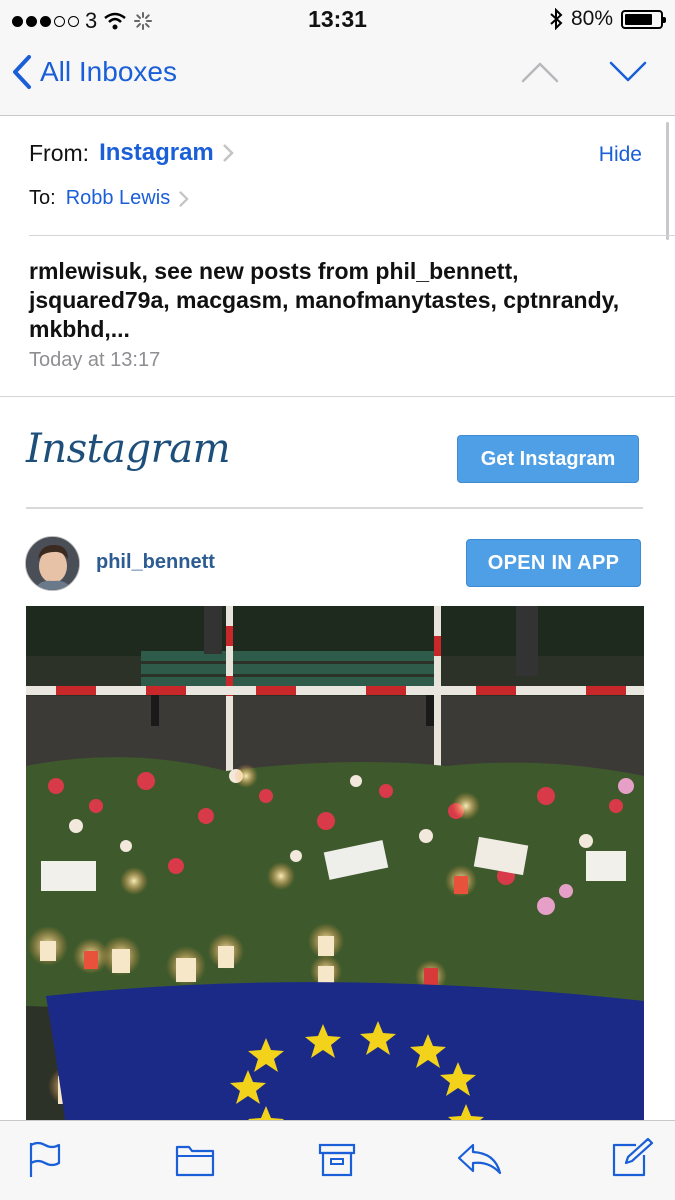  I want to click on status-right: 80%, so click(607, 19).